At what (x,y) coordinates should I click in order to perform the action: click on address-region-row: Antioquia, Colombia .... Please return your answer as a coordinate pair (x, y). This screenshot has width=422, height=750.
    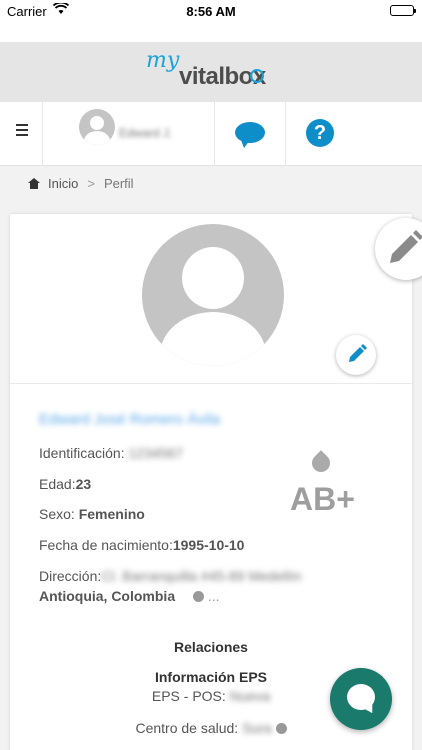
    Looking at the image, I should click on (129, 596).